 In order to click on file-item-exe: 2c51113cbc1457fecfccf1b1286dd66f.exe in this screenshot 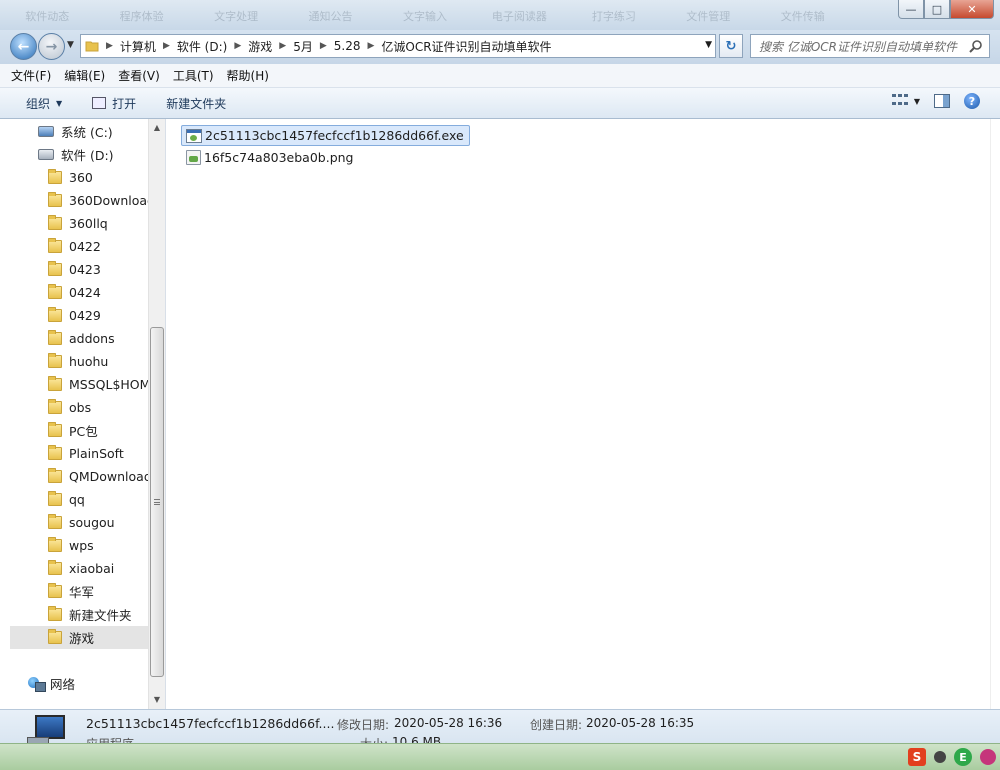, I will do `click(325, 135)`.